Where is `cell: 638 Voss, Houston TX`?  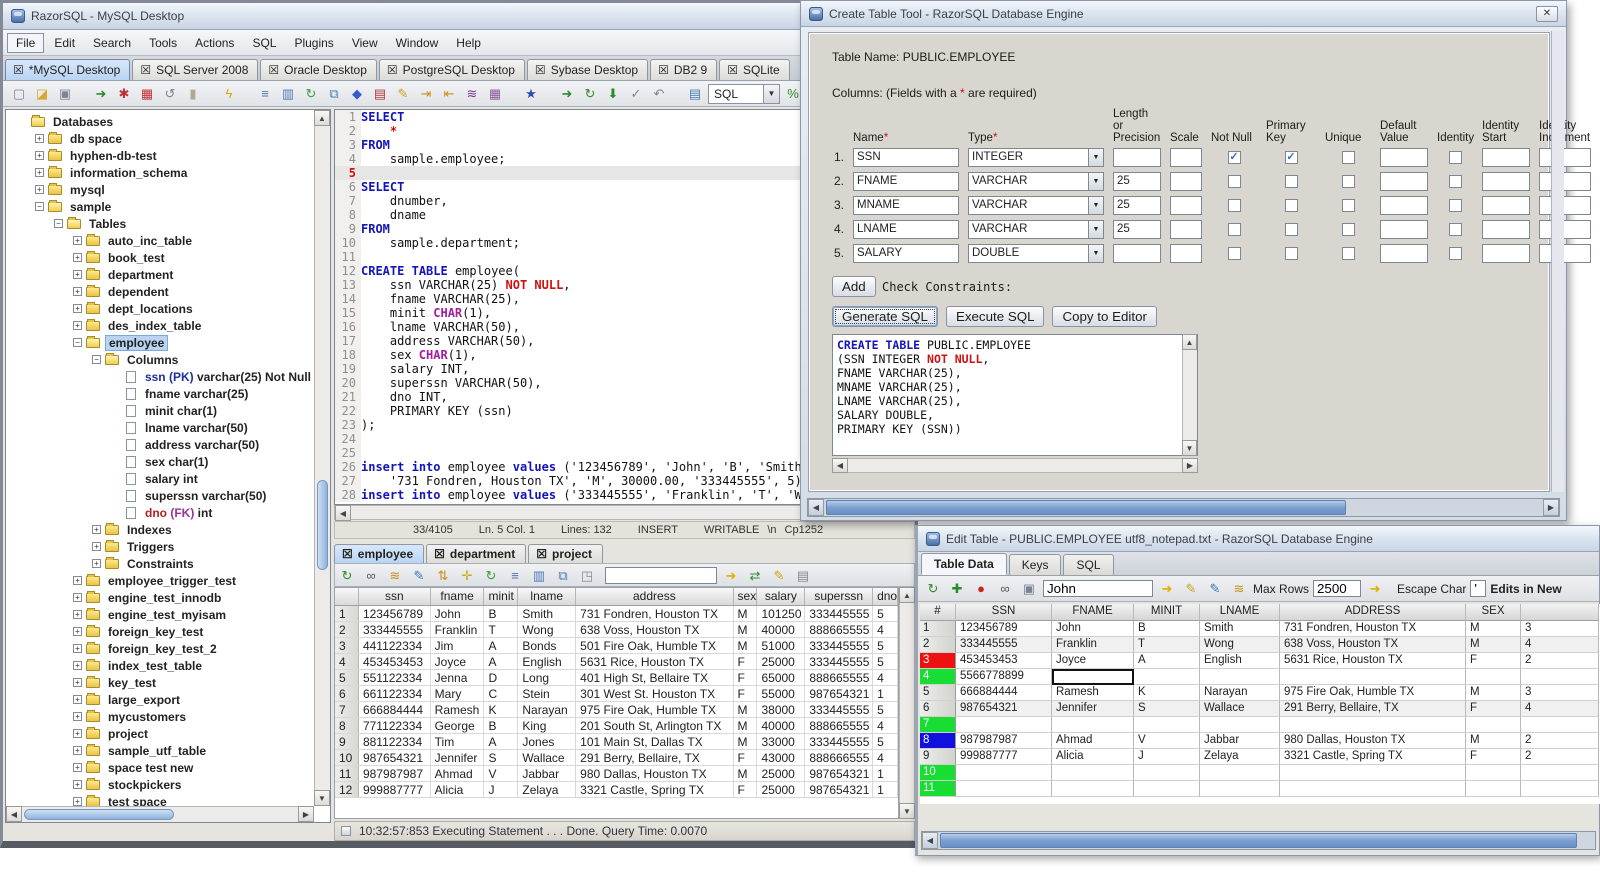
cell: 638 Voss, Houston TX is located at coordinates (1373, 645).